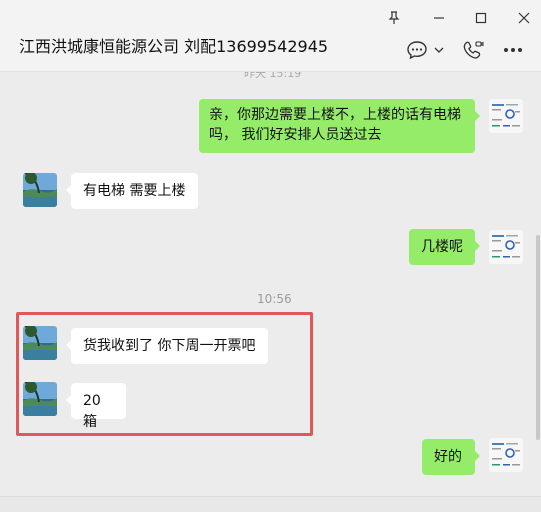 The height and width of the screenshot is (512, 541). I want to click on incoming-message: 有电梯 需要上楼, so click(132, 191).